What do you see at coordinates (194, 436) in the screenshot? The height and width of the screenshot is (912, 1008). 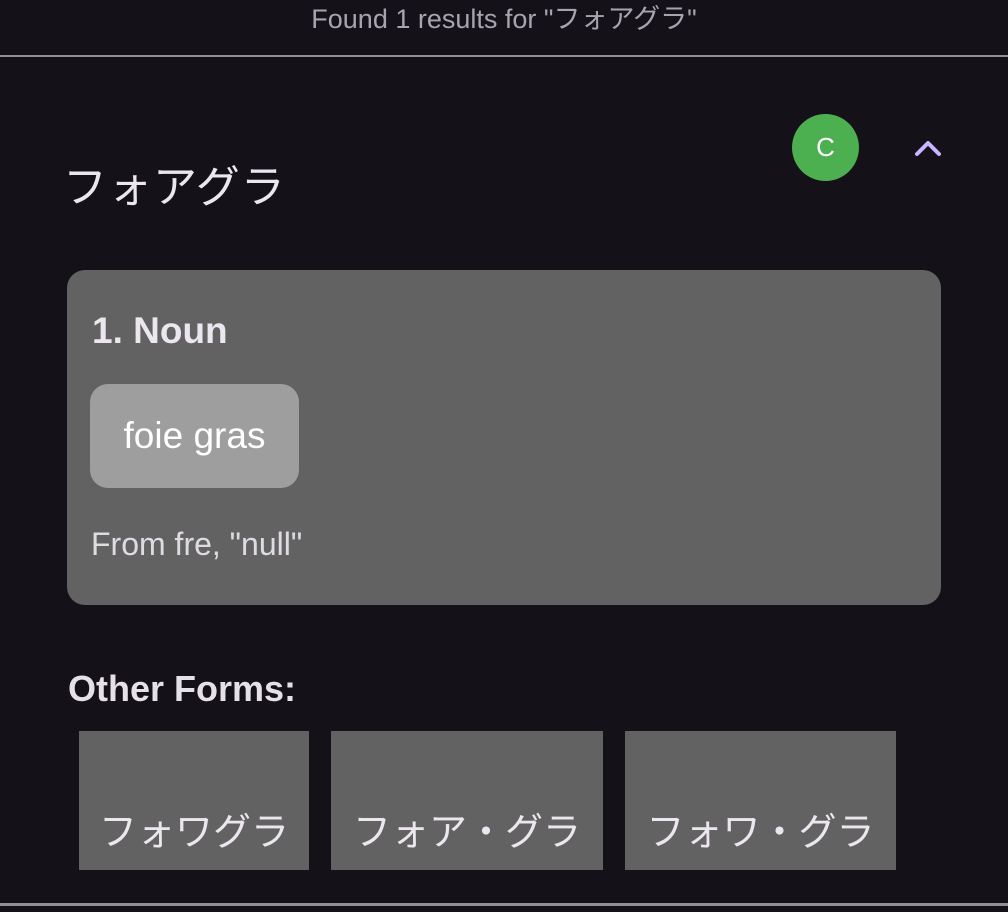 I see `gloss-chip: foie gras` at bounding box center [194, 436].